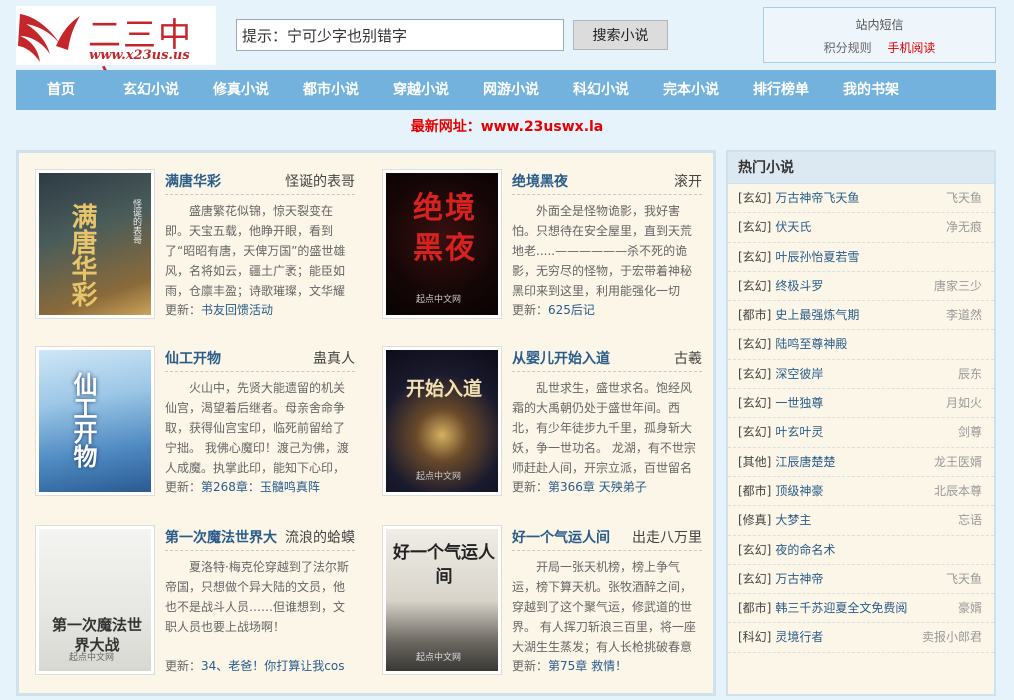 The width and height of the screenshot is (1014, 700). What do you see at coordinates (320, 537) in the screenshot?
I see `book-author: 流浪的蛤蟆` at bounding box center [320, 537].